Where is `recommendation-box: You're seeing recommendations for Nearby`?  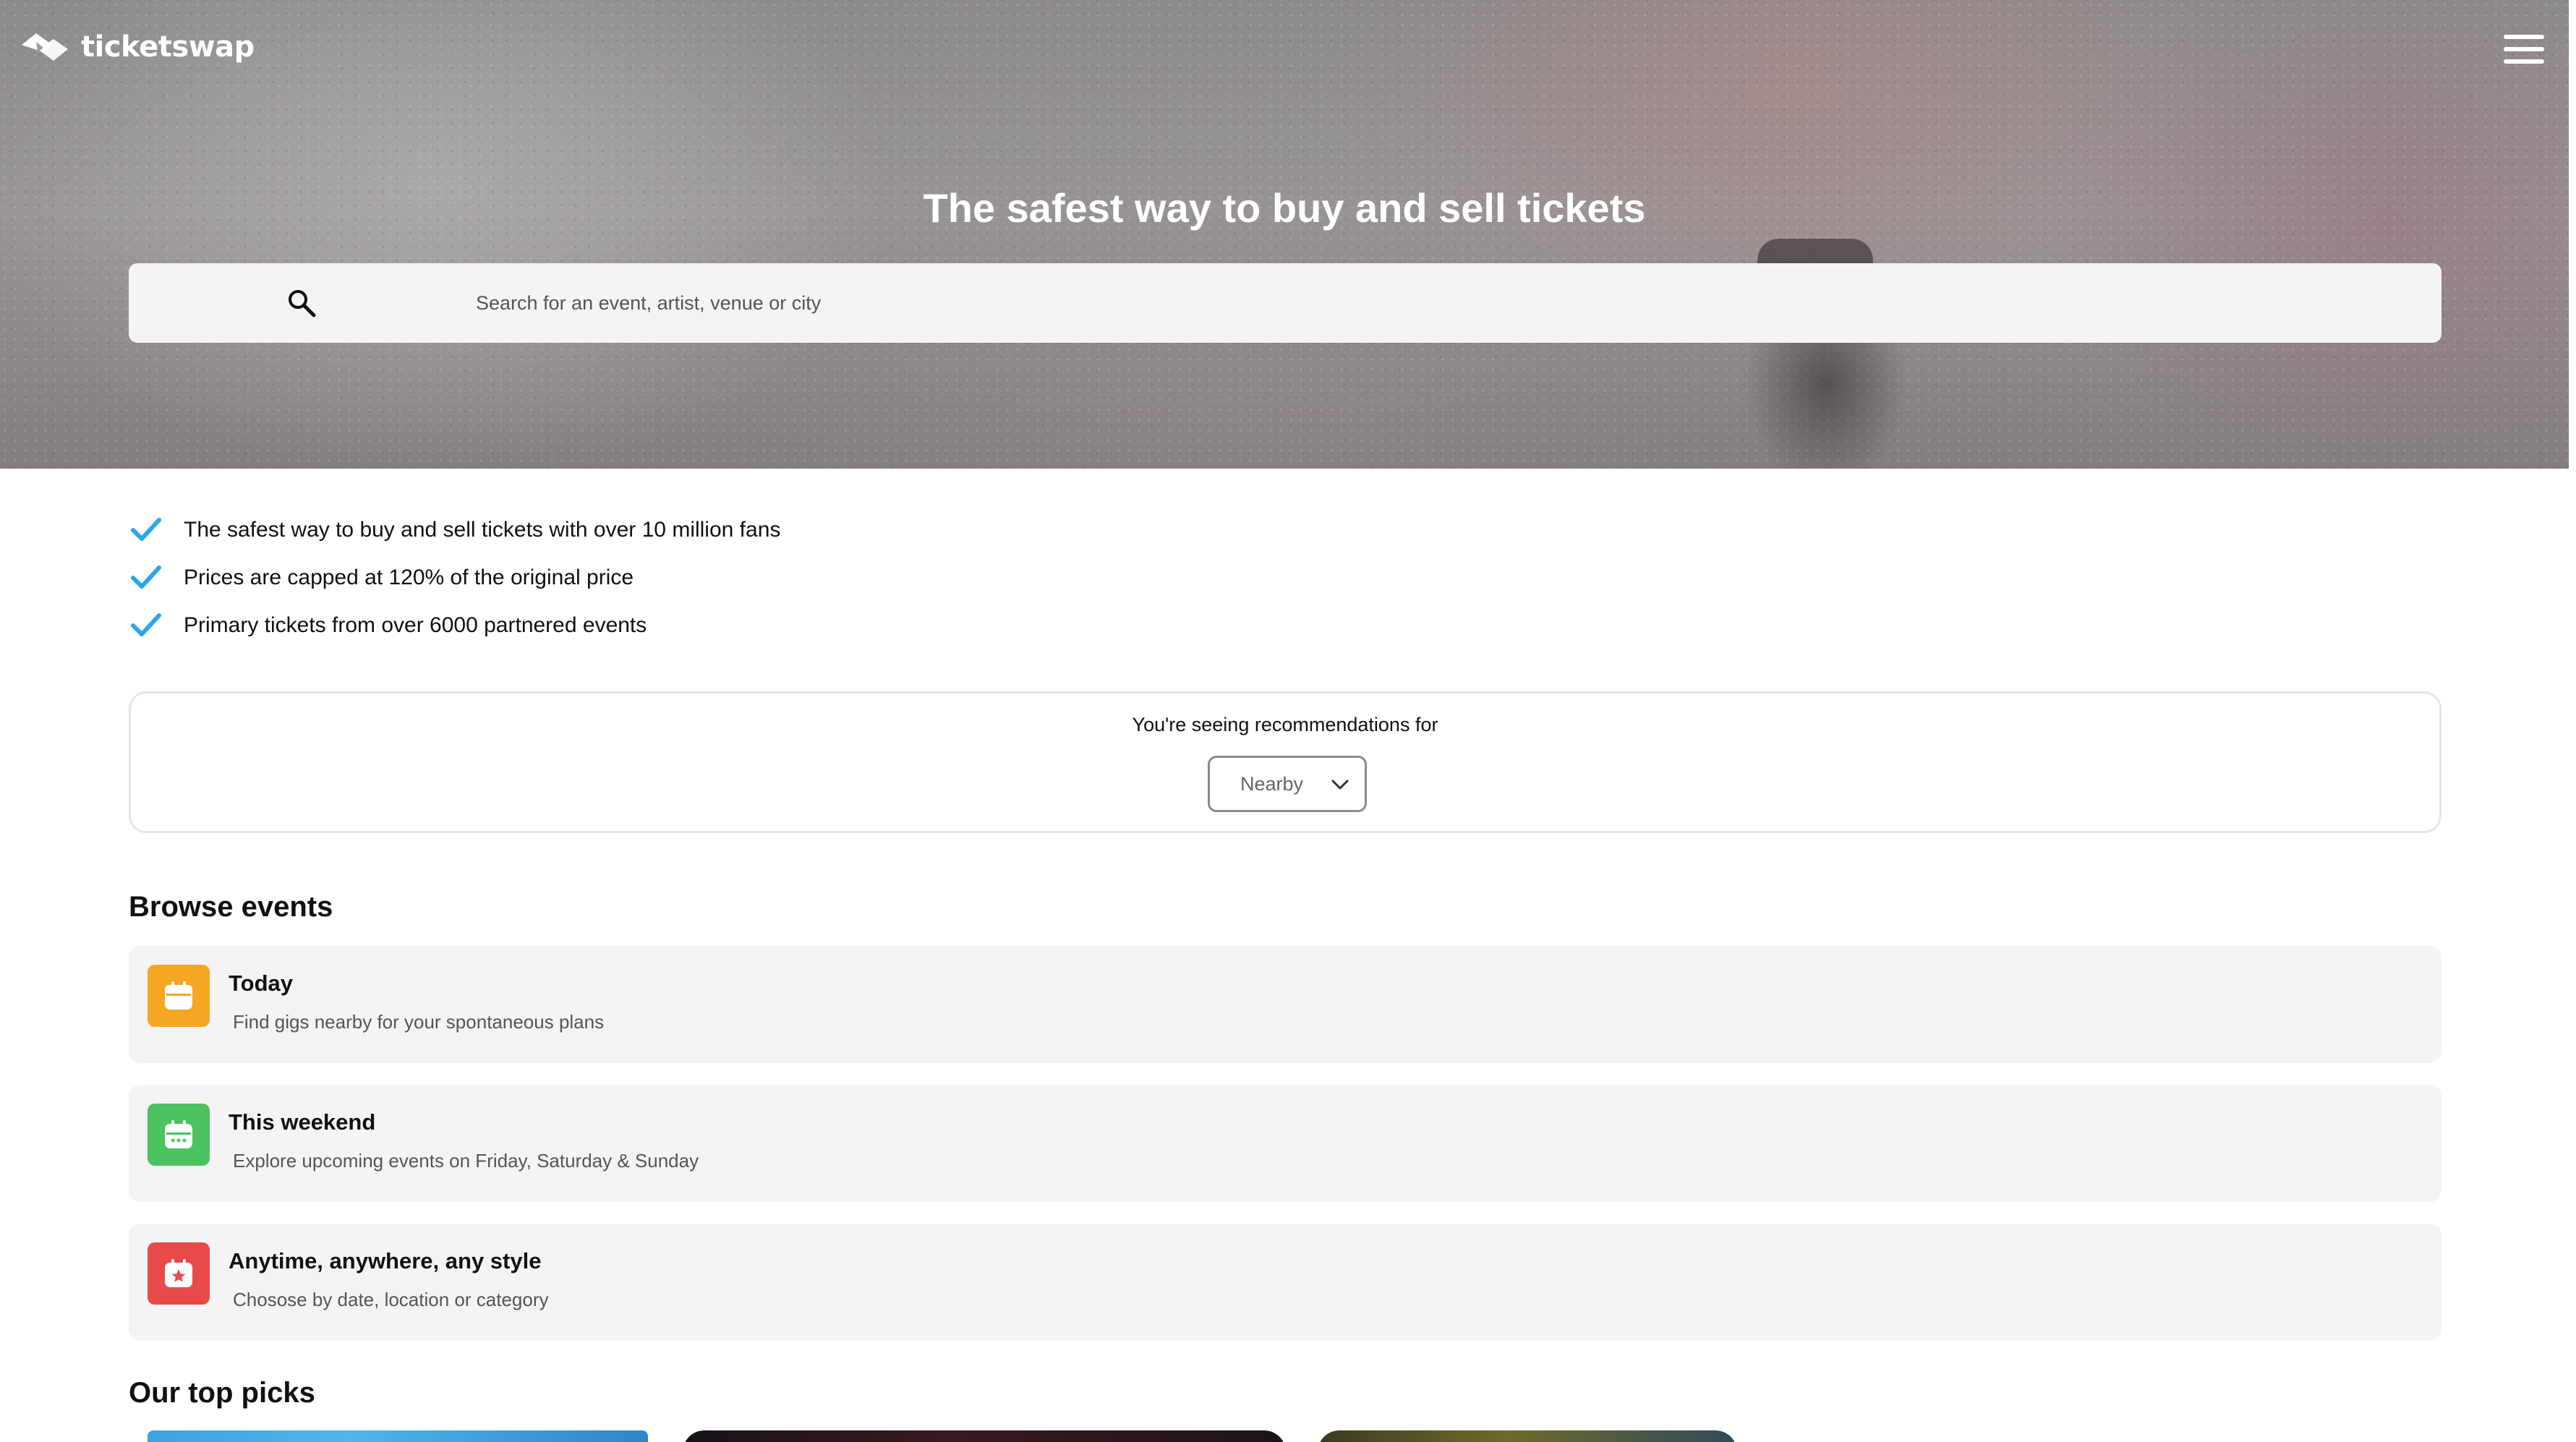
recommendation-box: You're seeing recommendations for Nearby is located at coordinates (1285, 762).